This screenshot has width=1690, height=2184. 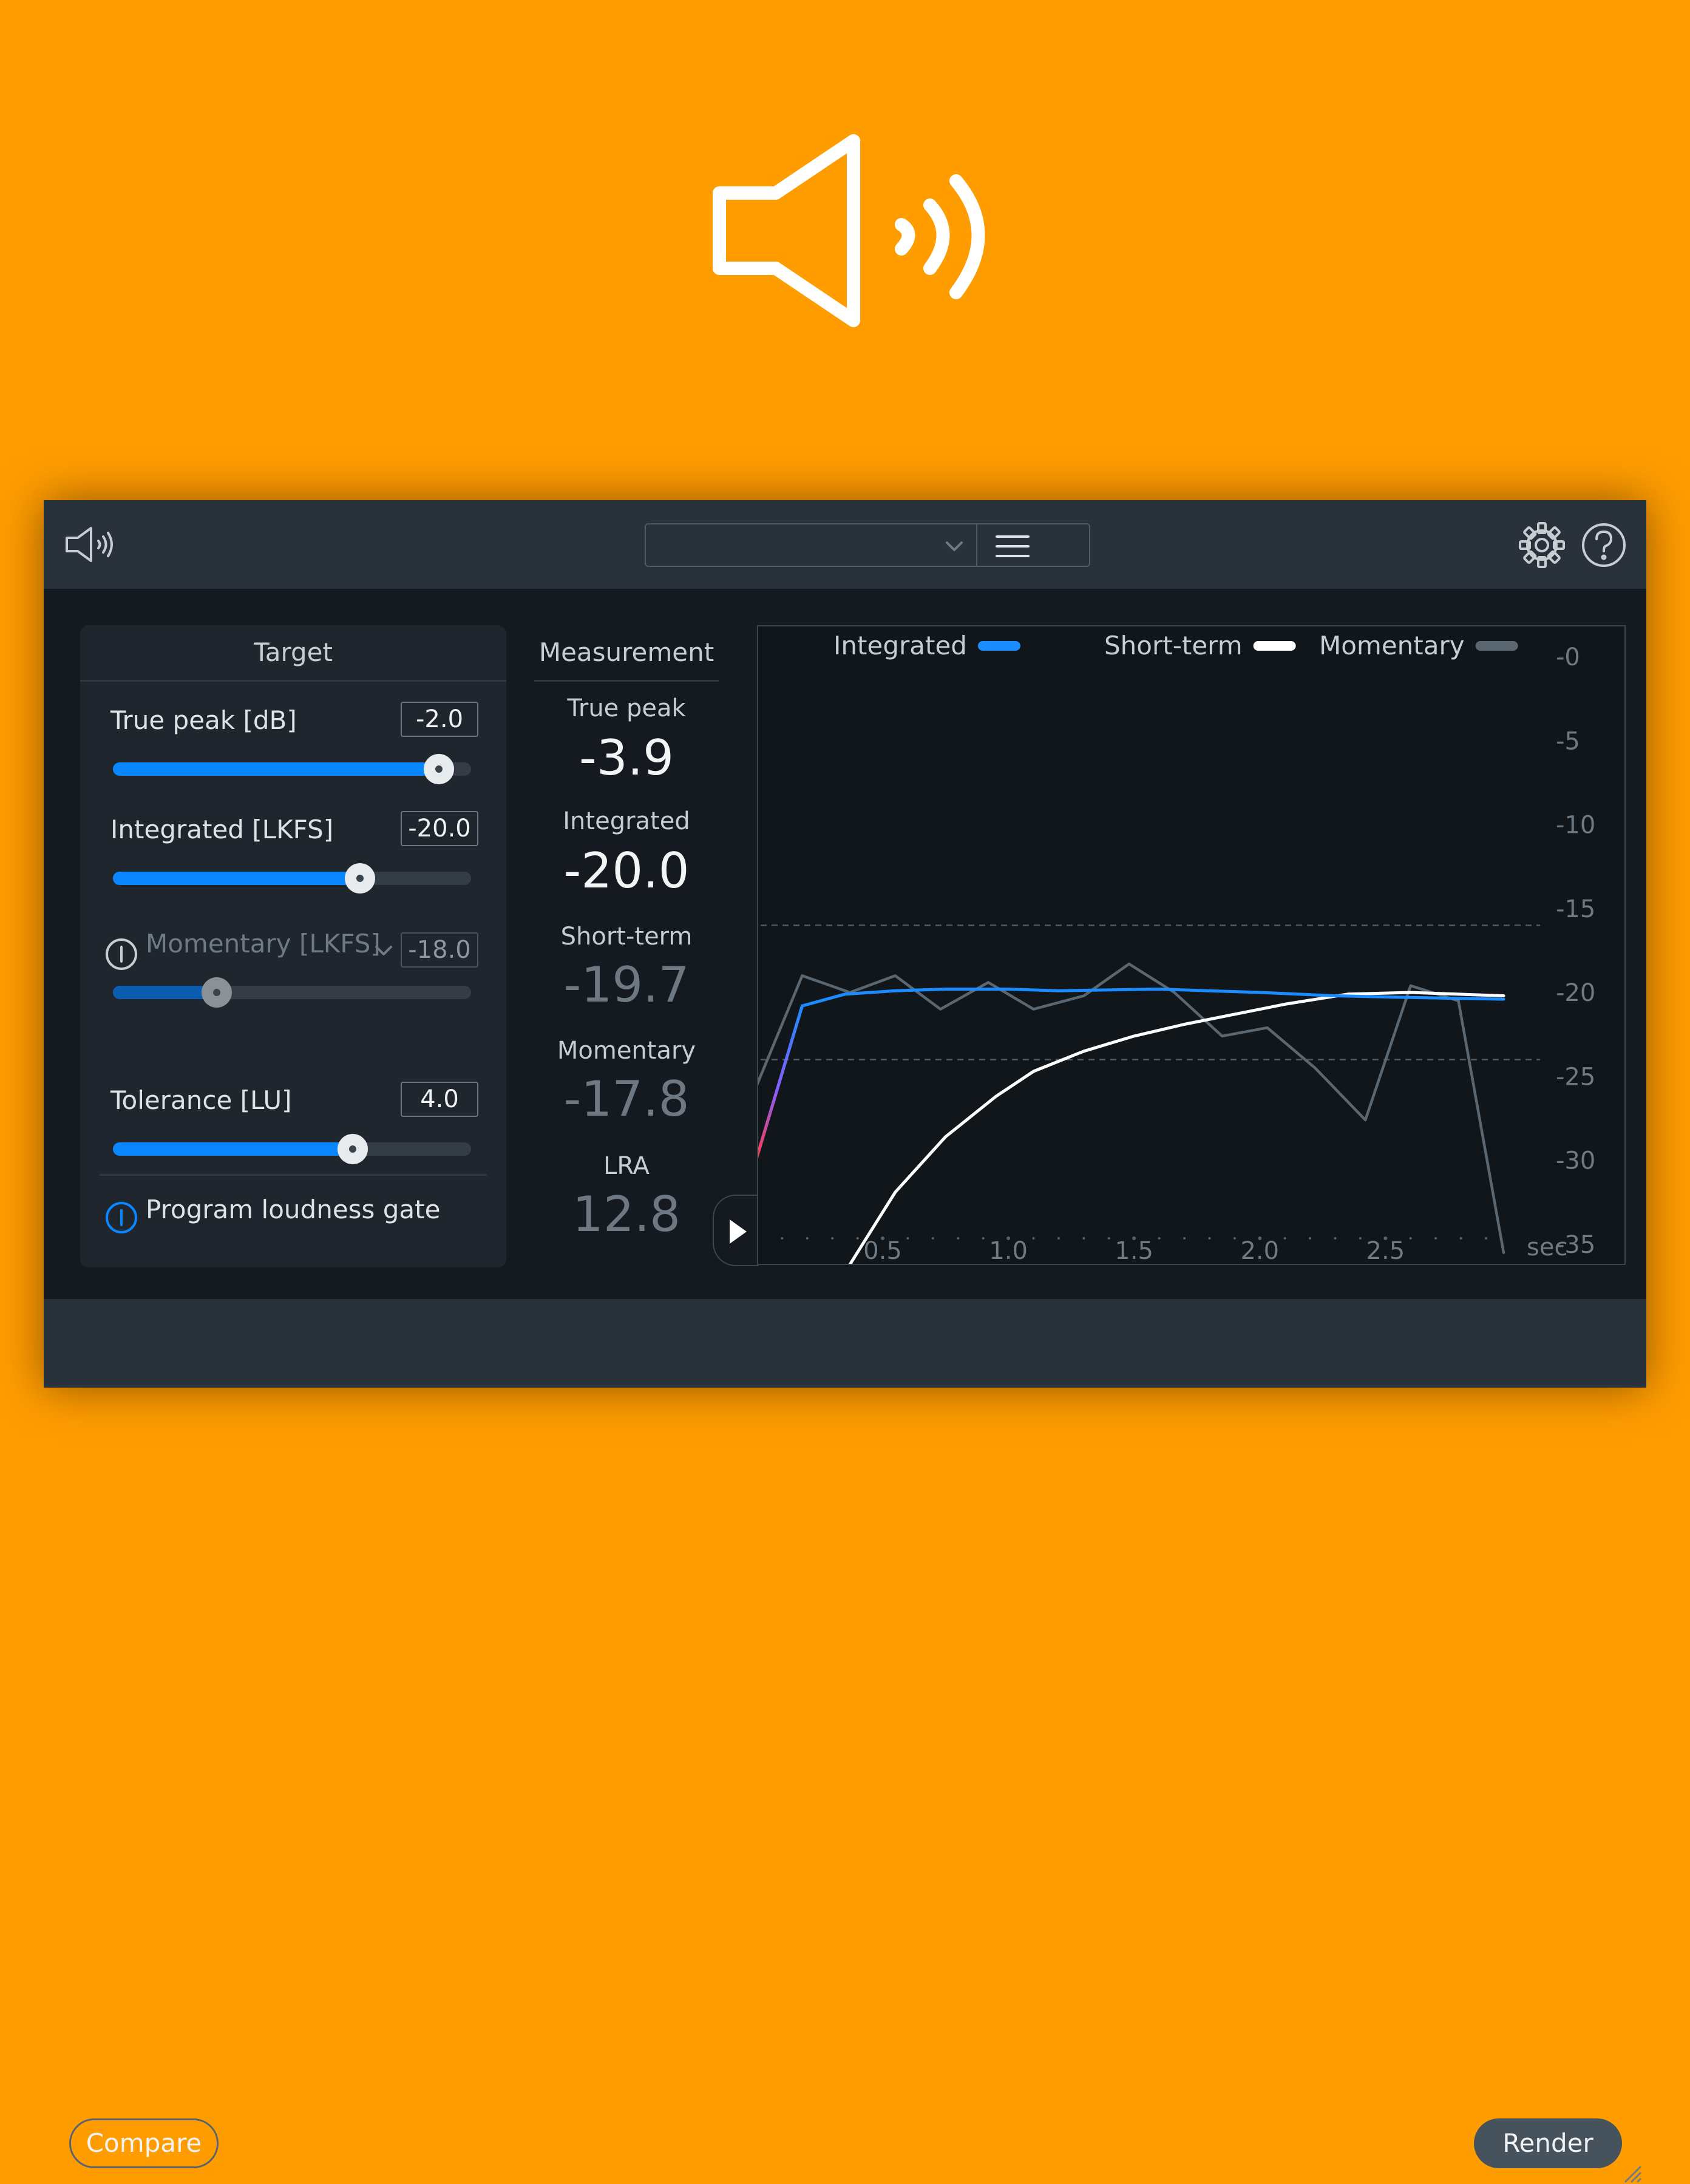 What do you see at coordinates (440, 828) in the screenshot?
I see `integrated-value-field: -20.0` at bounding box center [440, 828].